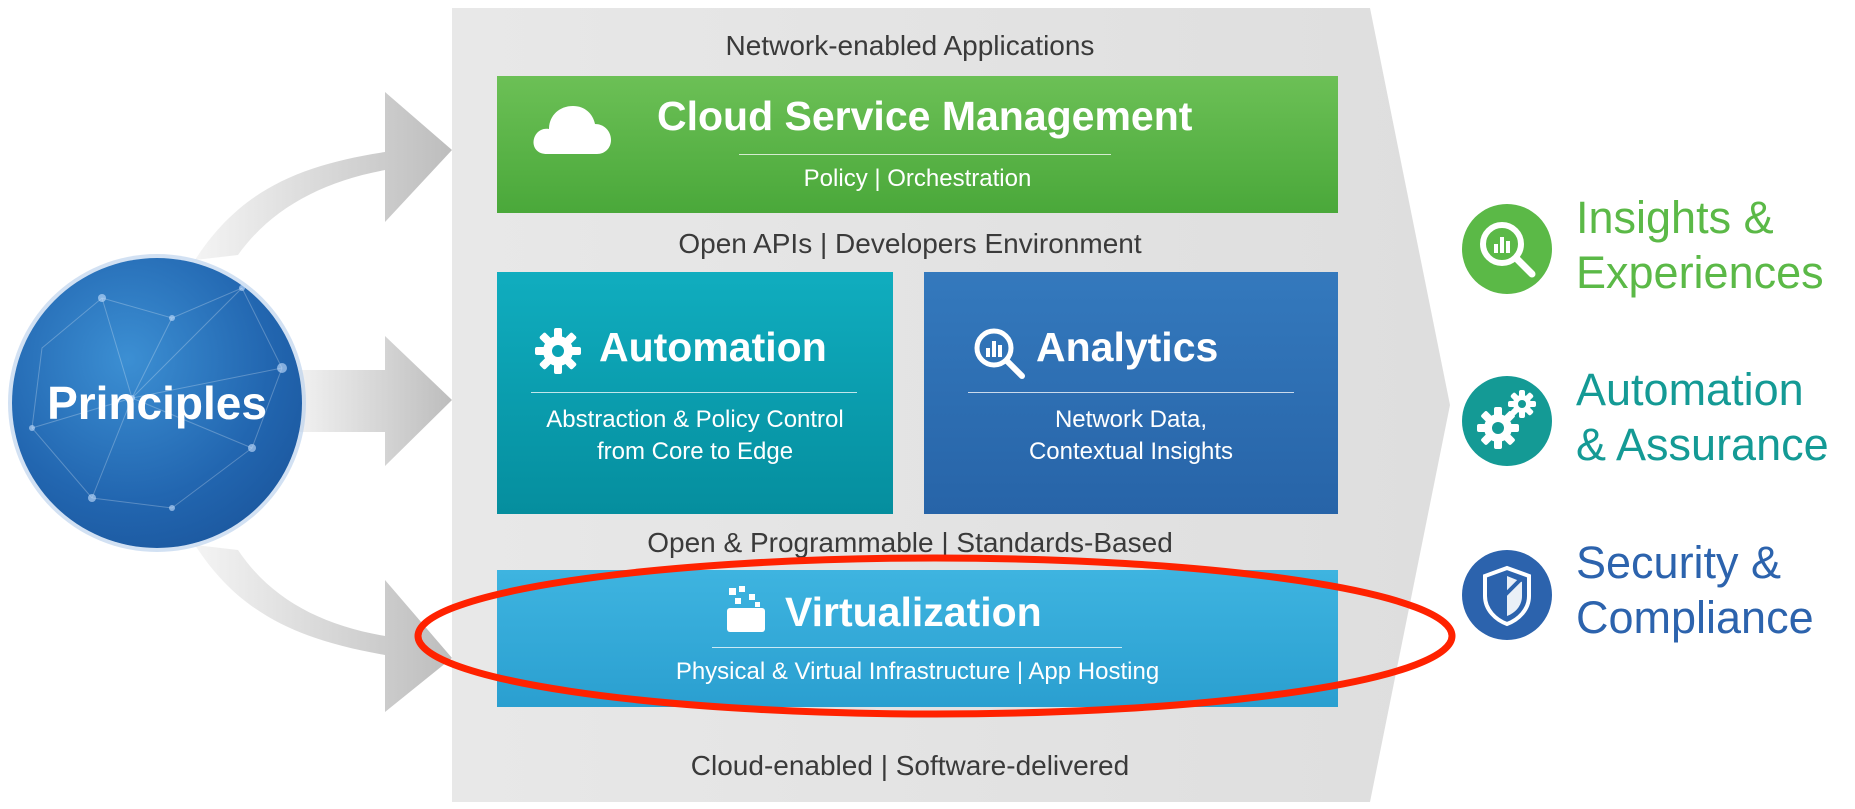 Image resolution: width=1855 pixels, height=809 pixels. I want to click on analytics-divider, so click(1131, 392).